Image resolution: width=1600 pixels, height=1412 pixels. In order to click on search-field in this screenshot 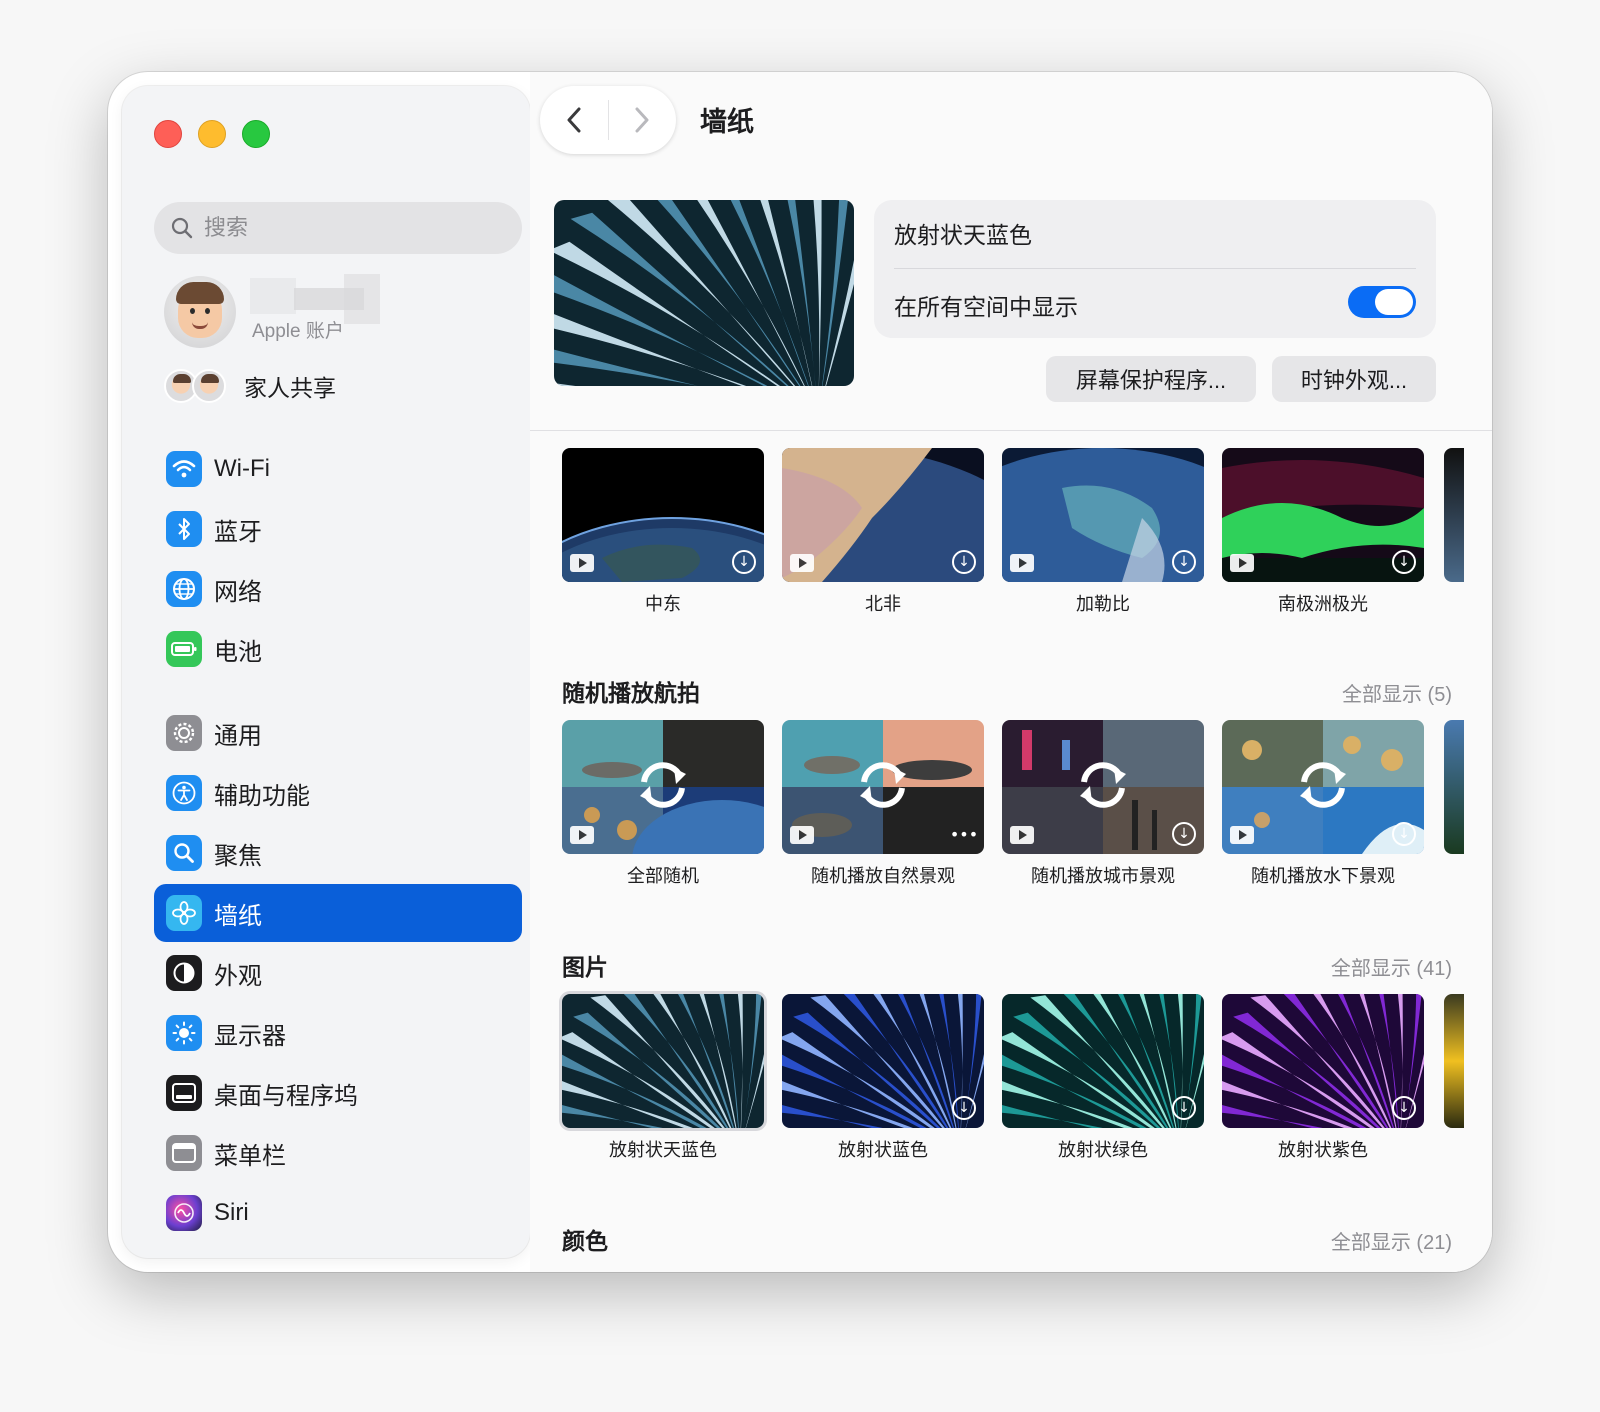, I will do `click(338, 228)`.